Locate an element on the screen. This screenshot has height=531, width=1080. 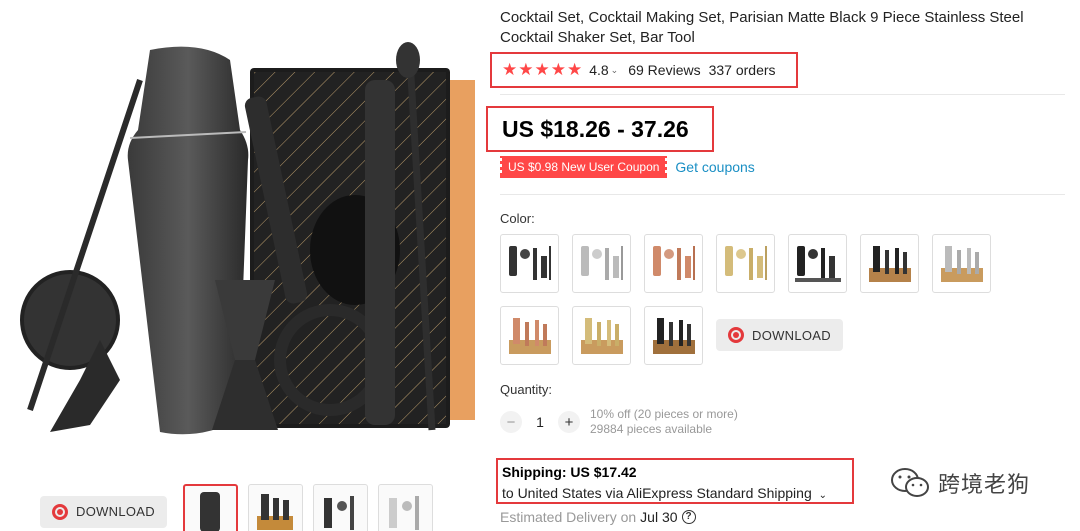
rating-summary: ★★★★★ 4.8 ⌄ 69 Reviews 337 orders is located at coordinates (644, 70).